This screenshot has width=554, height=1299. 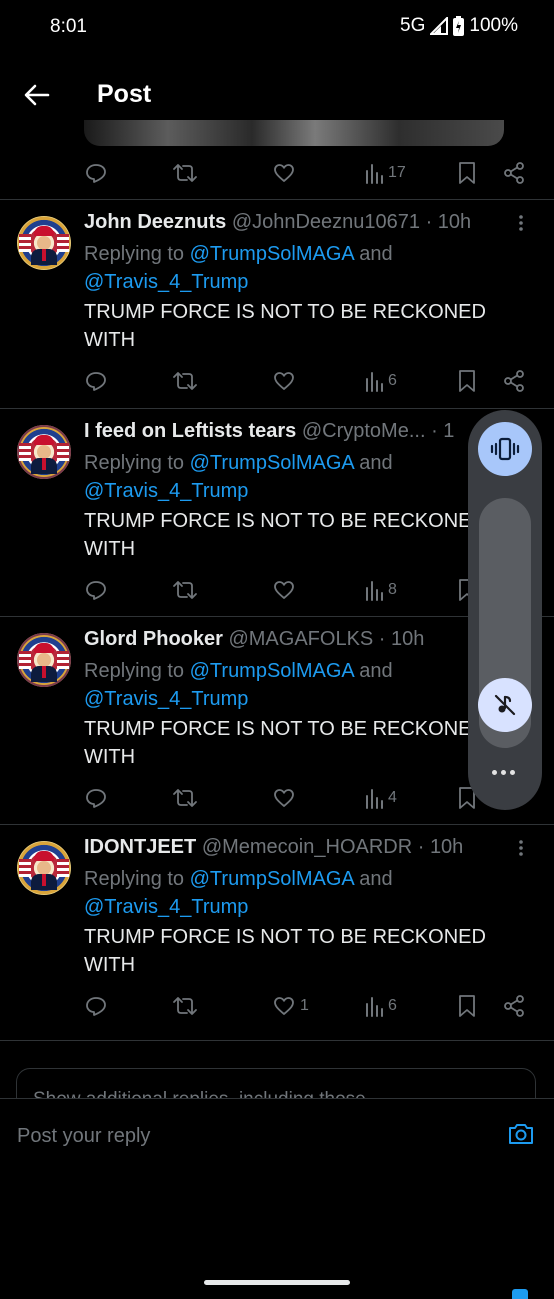 What do you see at coordinates (397, 172) in the screenshot?
I see `views-count: 17` at bounding box center [397, 172].